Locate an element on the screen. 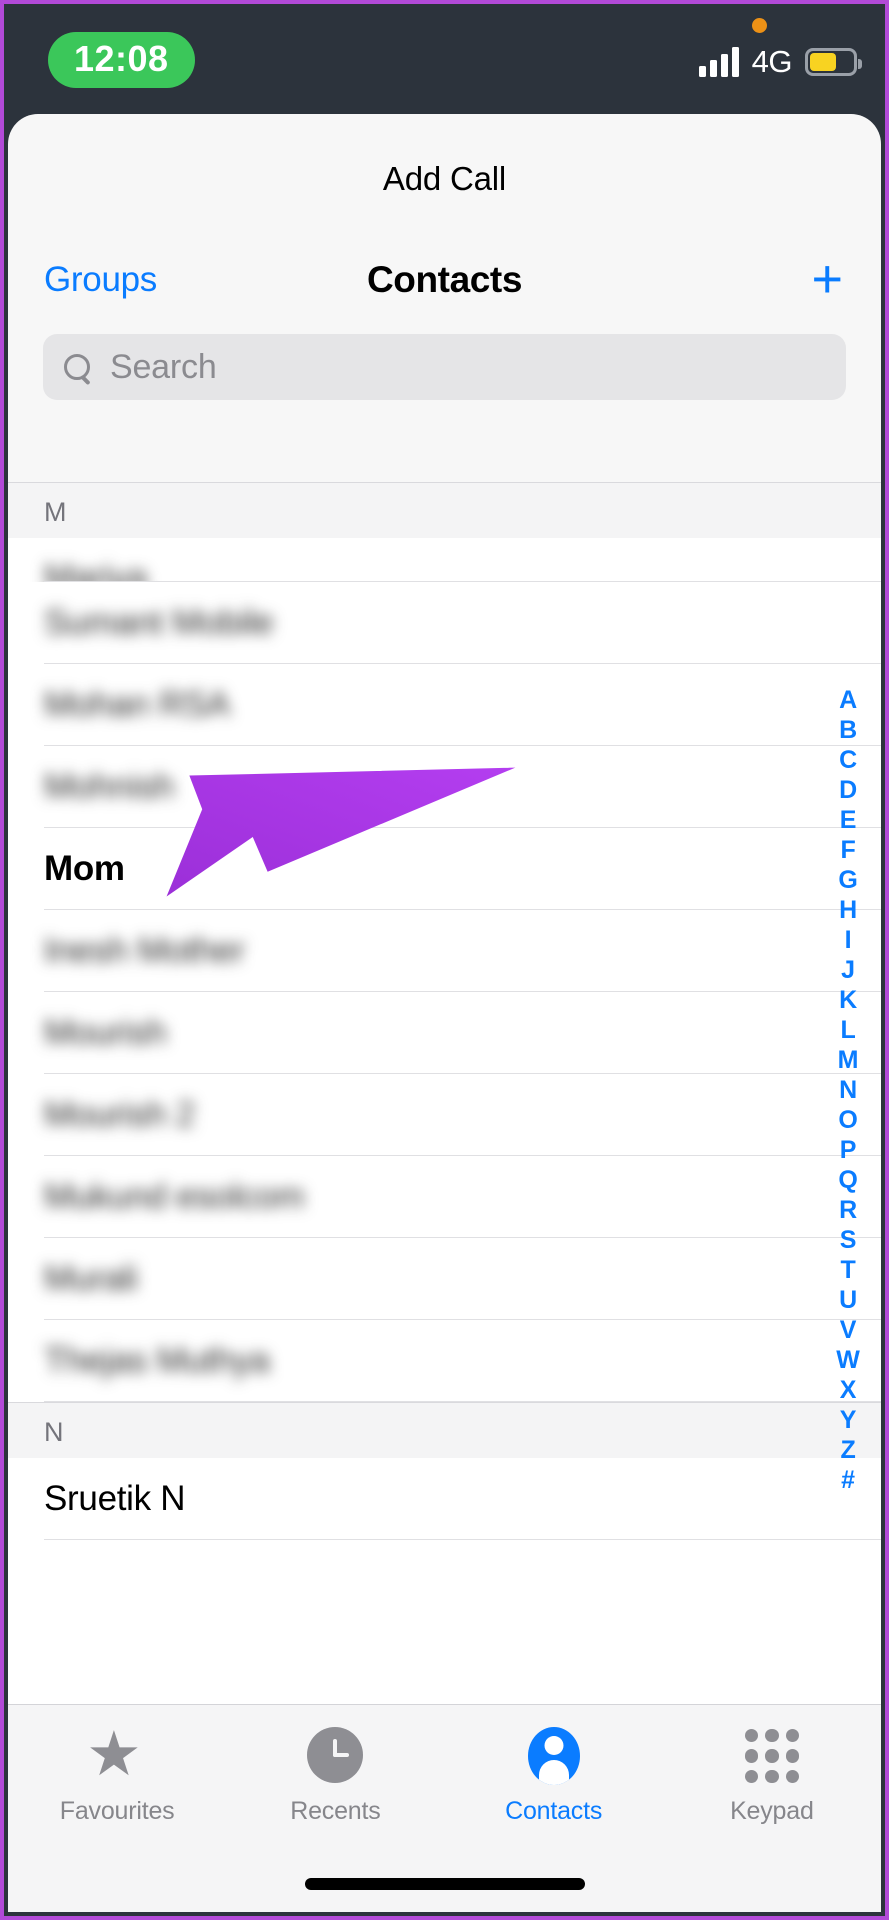 The image size is (889, 1920). search-input: Search is located at coordinates (444, 367).